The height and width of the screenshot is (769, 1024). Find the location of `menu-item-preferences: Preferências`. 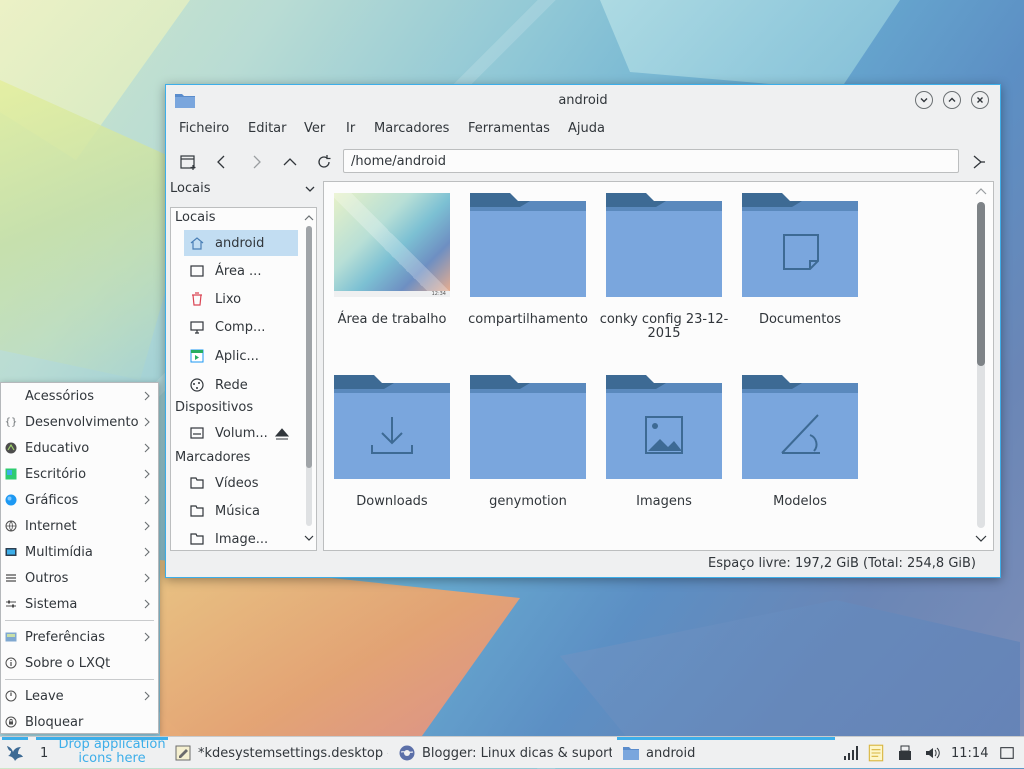

menu-item-preferences: Preferências is located at coordinates (79, 637).